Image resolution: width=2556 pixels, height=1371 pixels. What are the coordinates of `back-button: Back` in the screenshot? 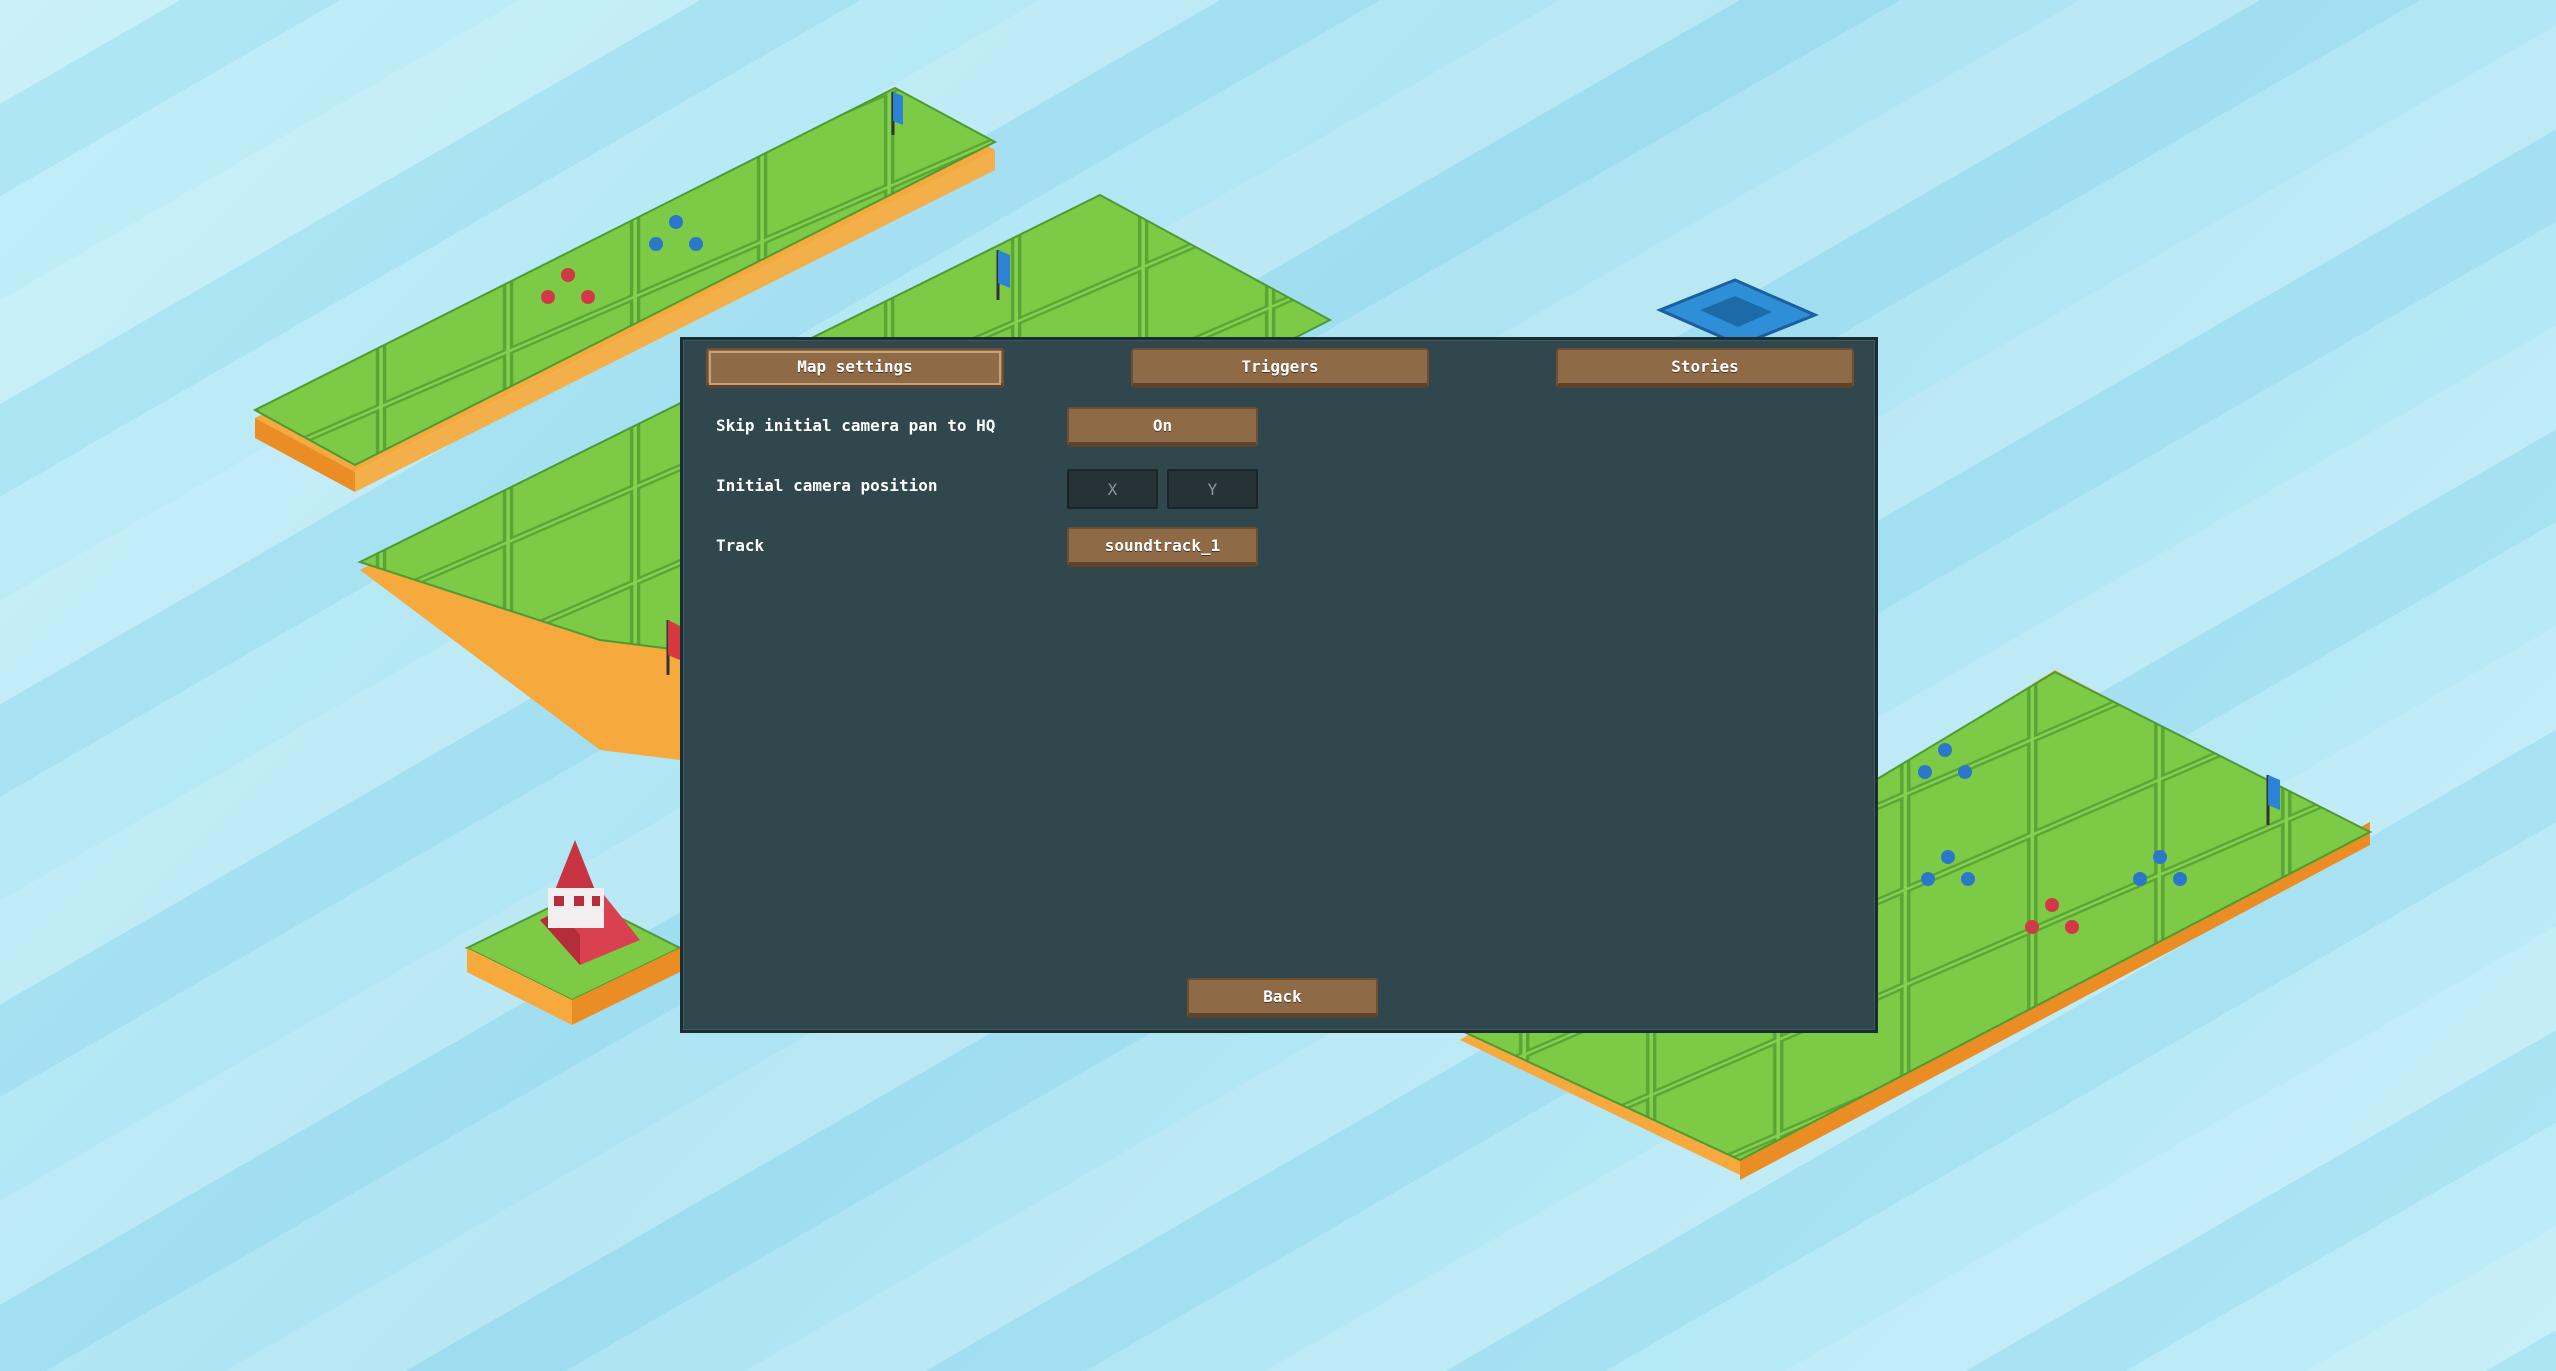 It's located at (1282, 998).